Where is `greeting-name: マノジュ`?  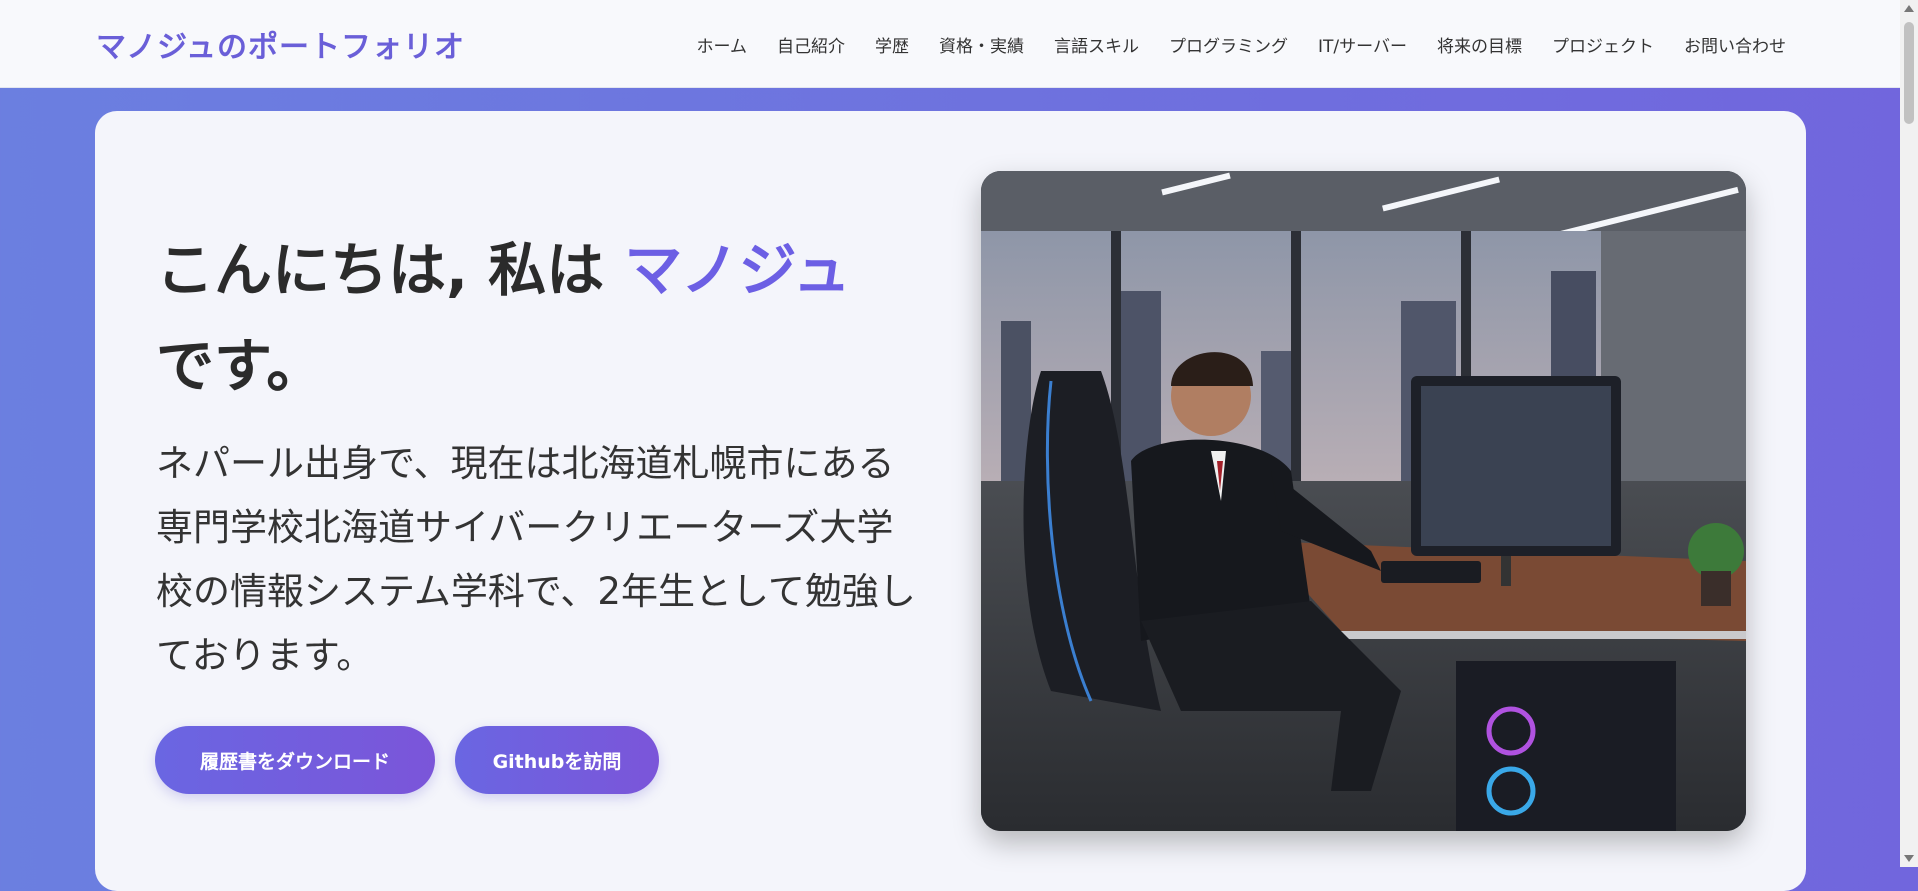 greeting-name: マノジュ is located at coordinates (737, 270).